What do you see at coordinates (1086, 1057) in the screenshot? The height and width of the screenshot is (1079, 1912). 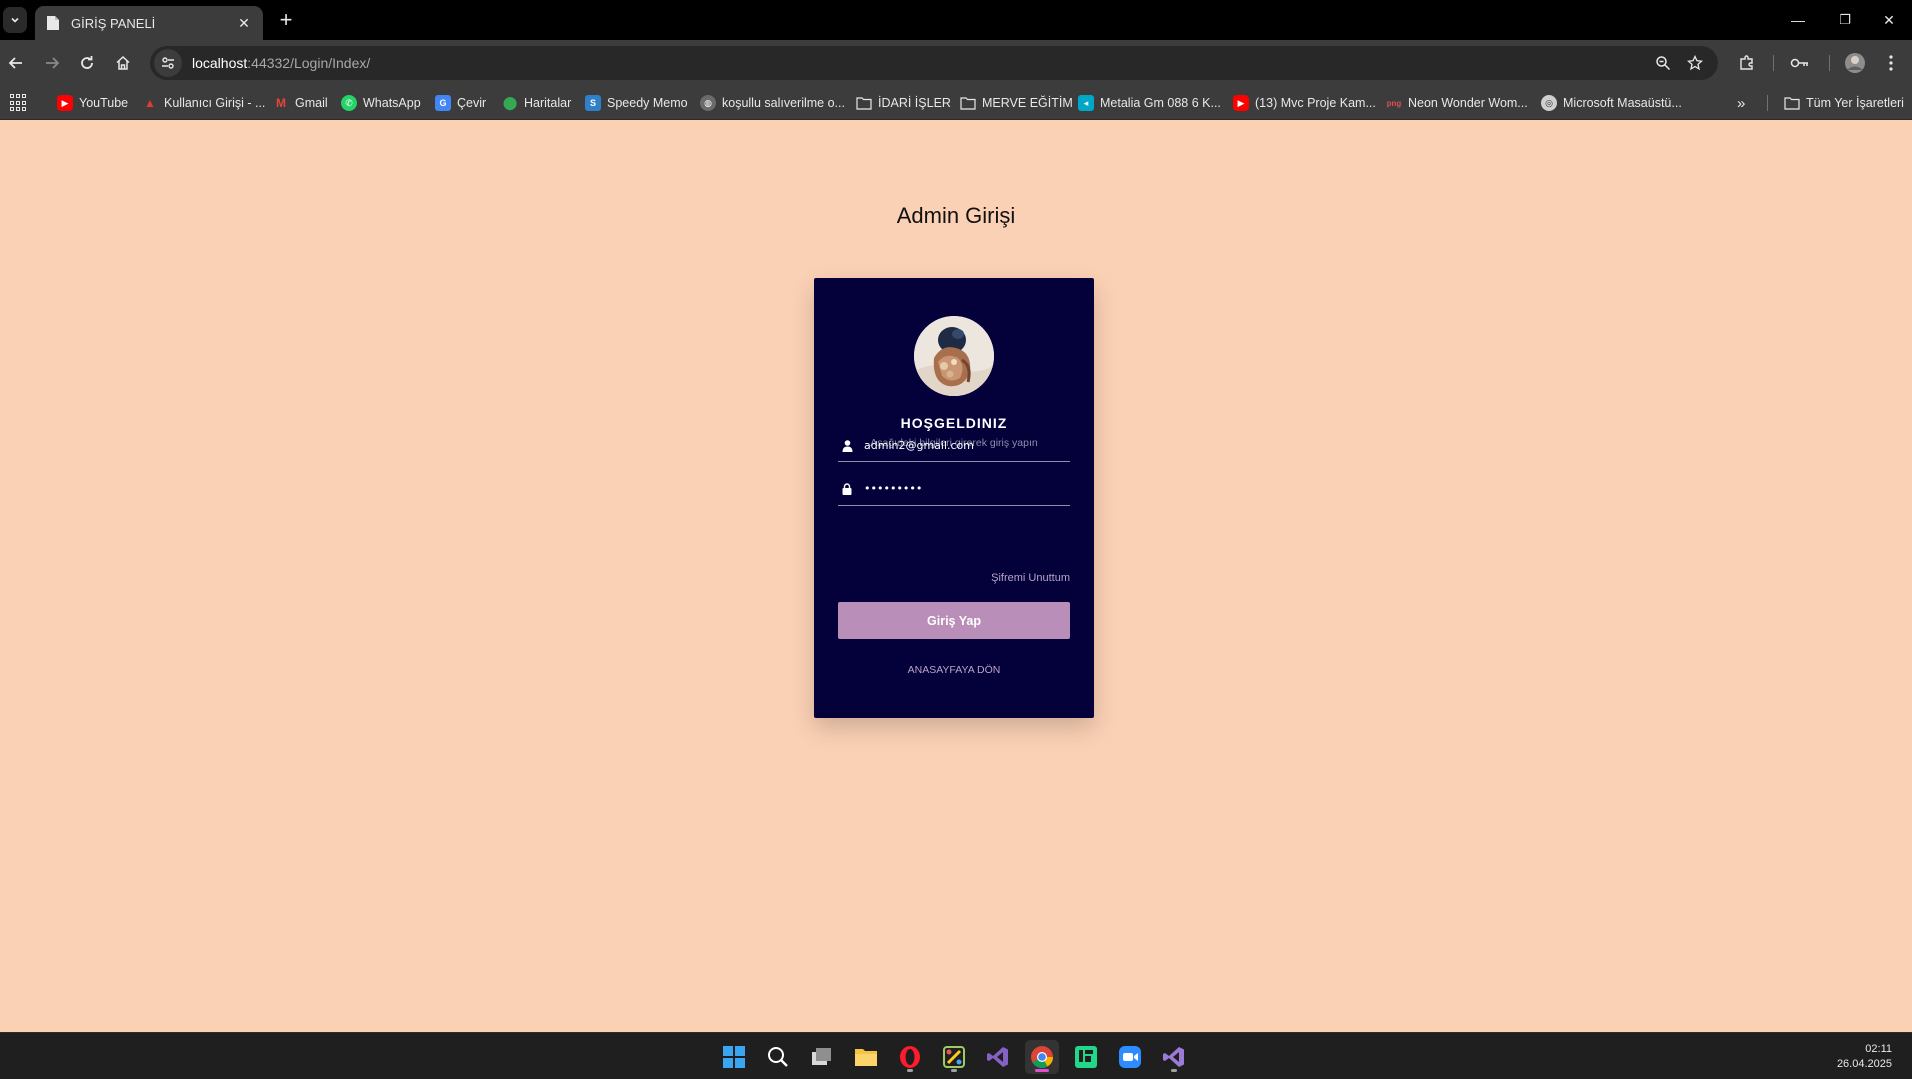 I see `taskbar-jetbrains` at bounding box center [1086, 1057].